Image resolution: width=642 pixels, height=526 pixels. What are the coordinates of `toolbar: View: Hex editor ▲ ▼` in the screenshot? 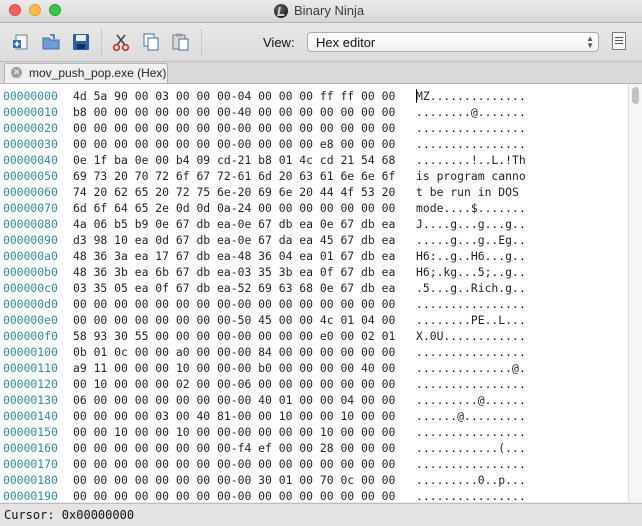 It's located at (321, 42).